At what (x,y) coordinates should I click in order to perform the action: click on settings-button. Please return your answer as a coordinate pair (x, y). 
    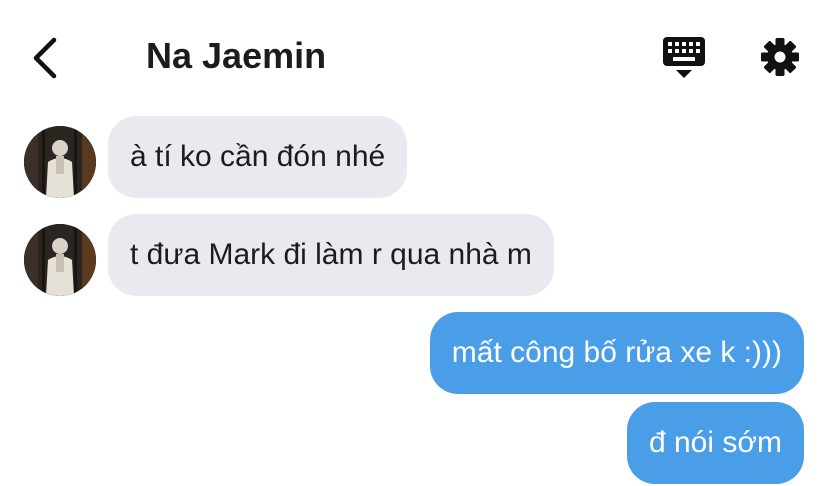
    Looking at the image, I should click on (780, 57).